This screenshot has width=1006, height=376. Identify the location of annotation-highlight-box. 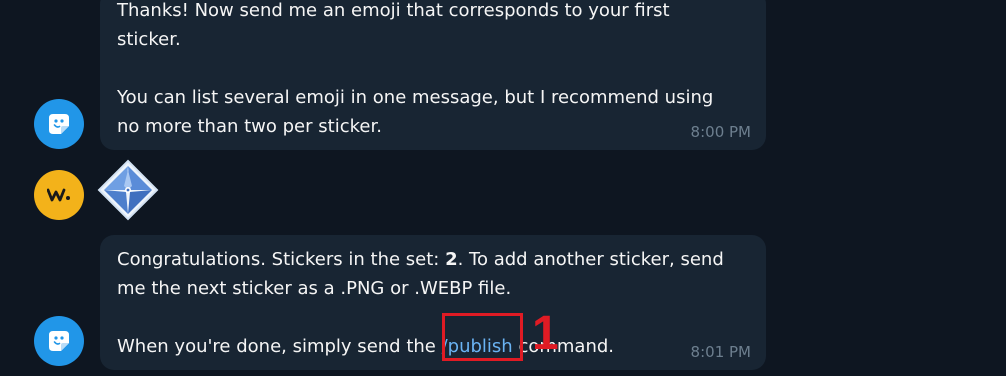
(482, 337).